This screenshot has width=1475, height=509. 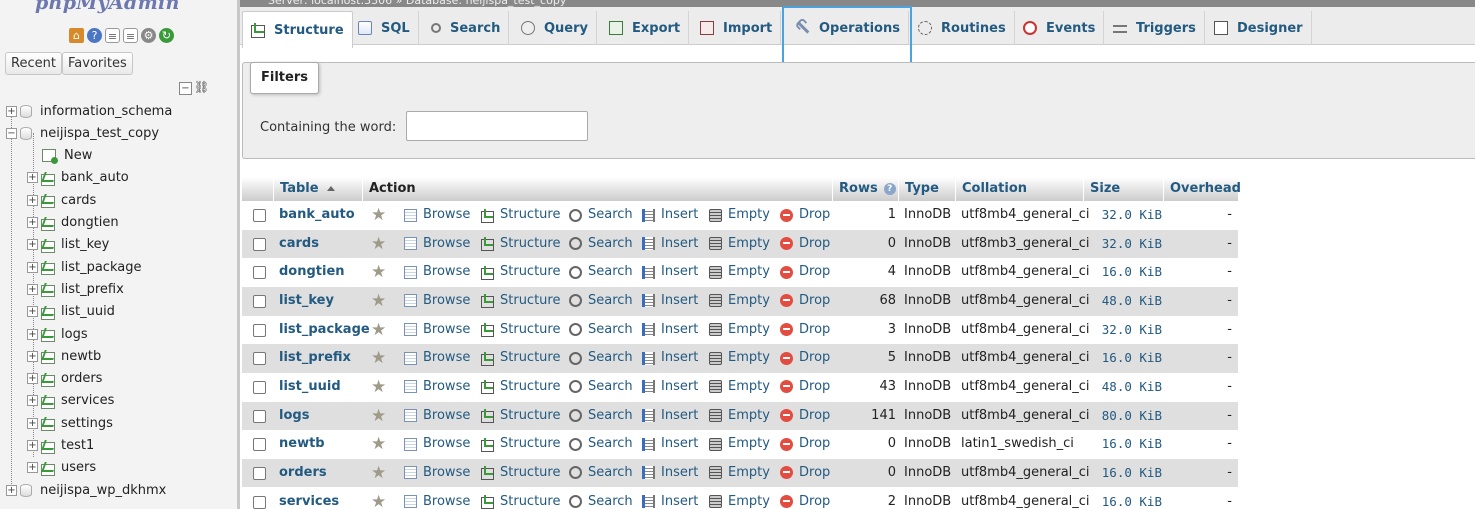 I want to click on table-name-link: orders, so click(x=303, y=473).